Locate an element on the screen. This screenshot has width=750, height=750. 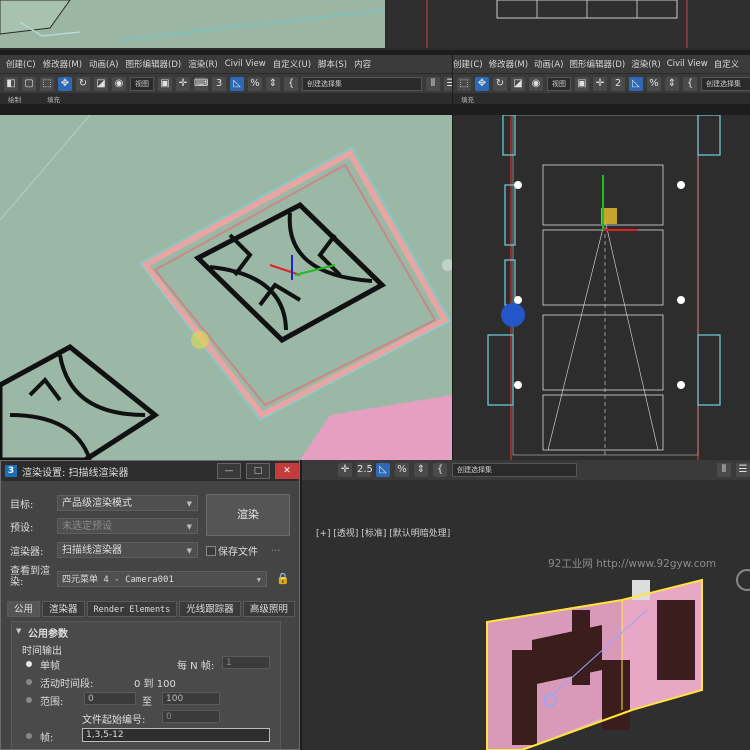
time-output-label: 时间输出 is located at coordinates (42, 651).